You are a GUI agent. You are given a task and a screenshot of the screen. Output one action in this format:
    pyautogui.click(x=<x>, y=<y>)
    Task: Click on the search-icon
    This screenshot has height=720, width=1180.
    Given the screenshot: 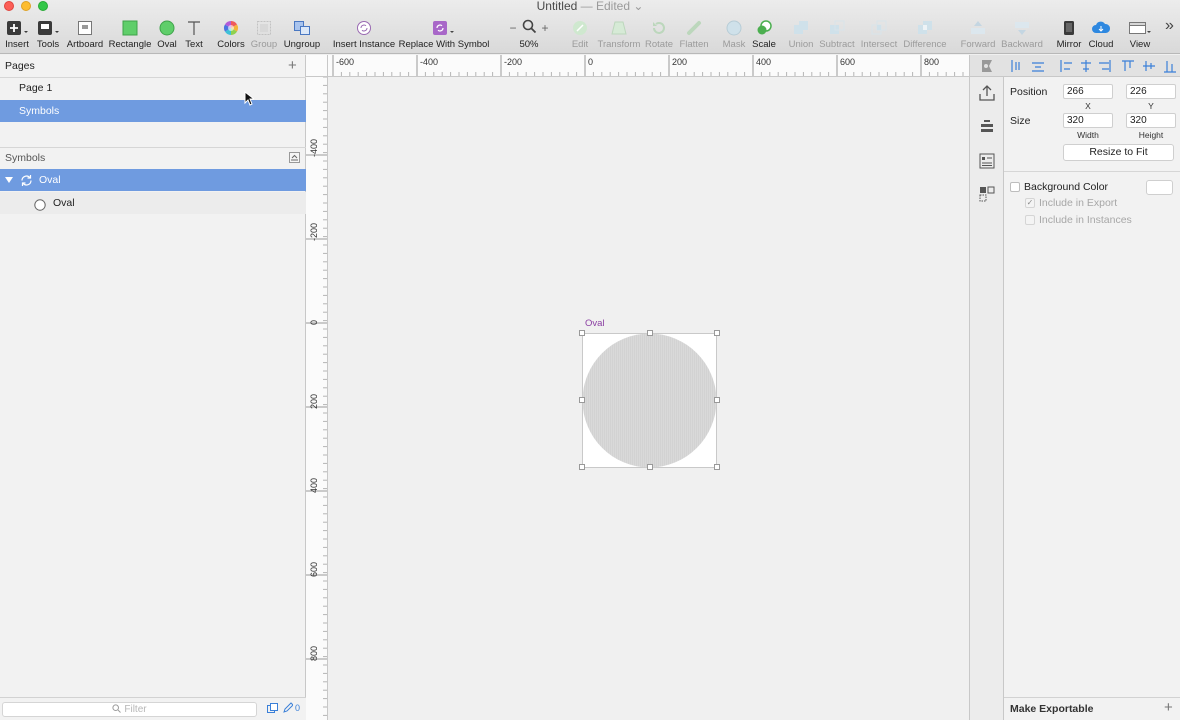 What is the action you would take?
    pyautogui.click(x=117, y=708)
    